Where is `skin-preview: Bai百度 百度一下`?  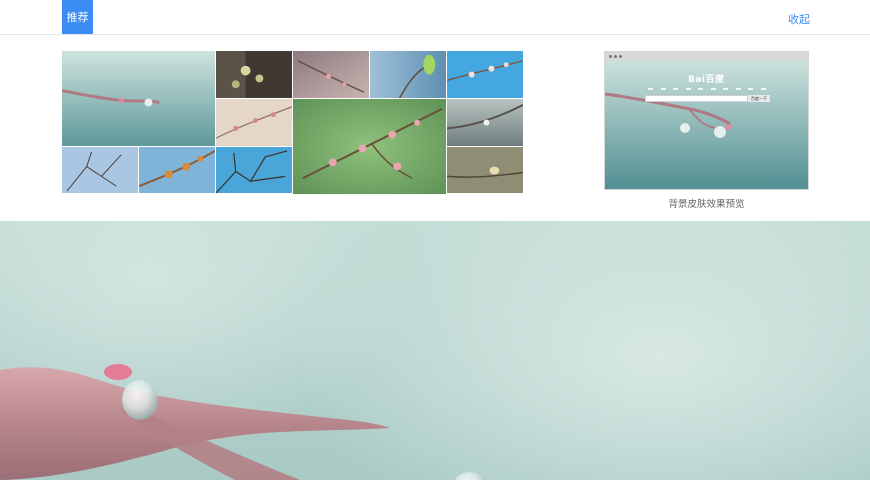
skin-preview: Bai百度 百度一下 is located at coordinates (706, 120).